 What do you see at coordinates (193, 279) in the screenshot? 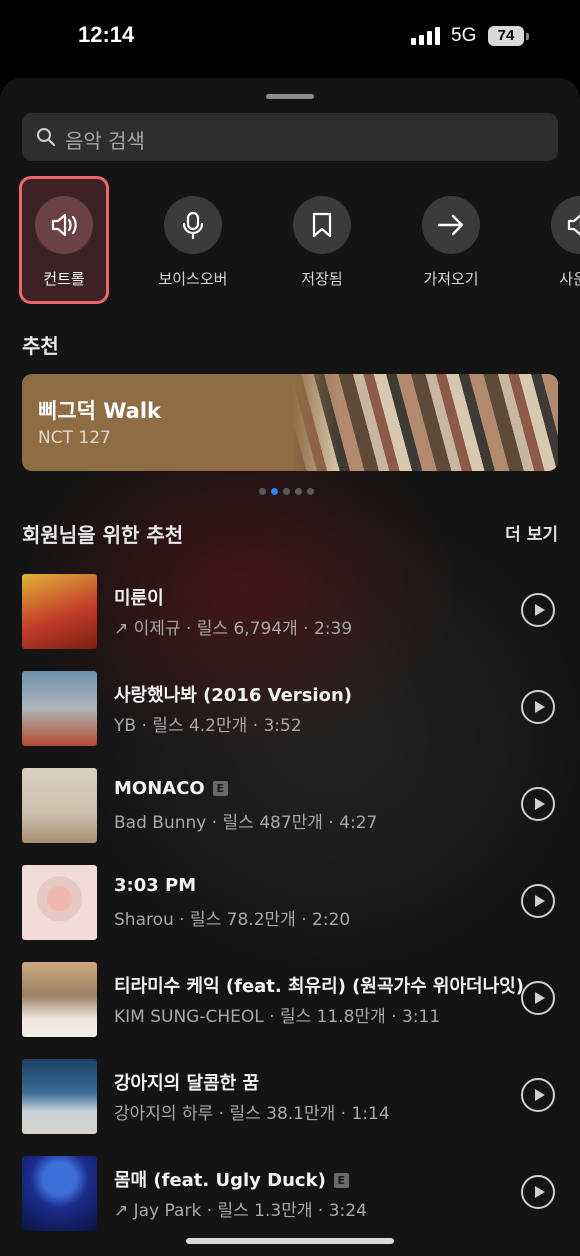
I see `voiceover-label: 보이스오버` at bounding box center [193, 279].